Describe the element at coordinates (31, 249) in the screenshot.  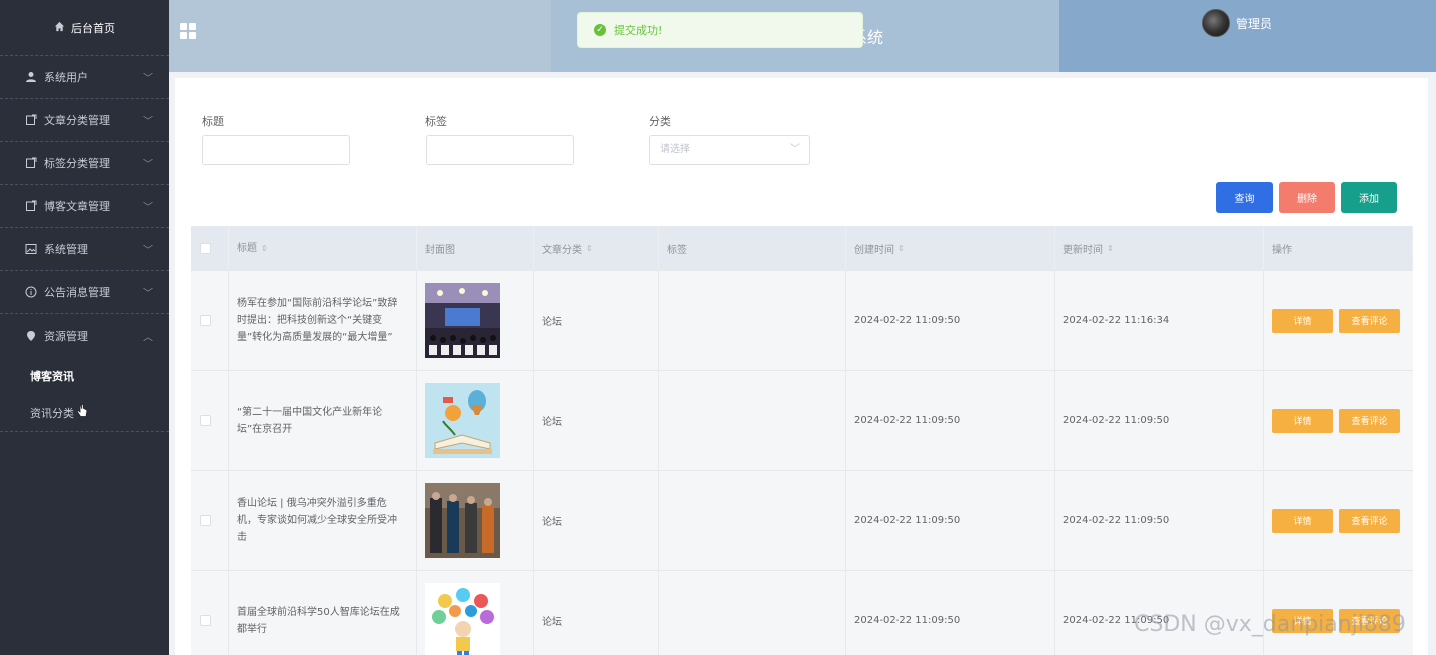
I see `picture-icon` at that location.